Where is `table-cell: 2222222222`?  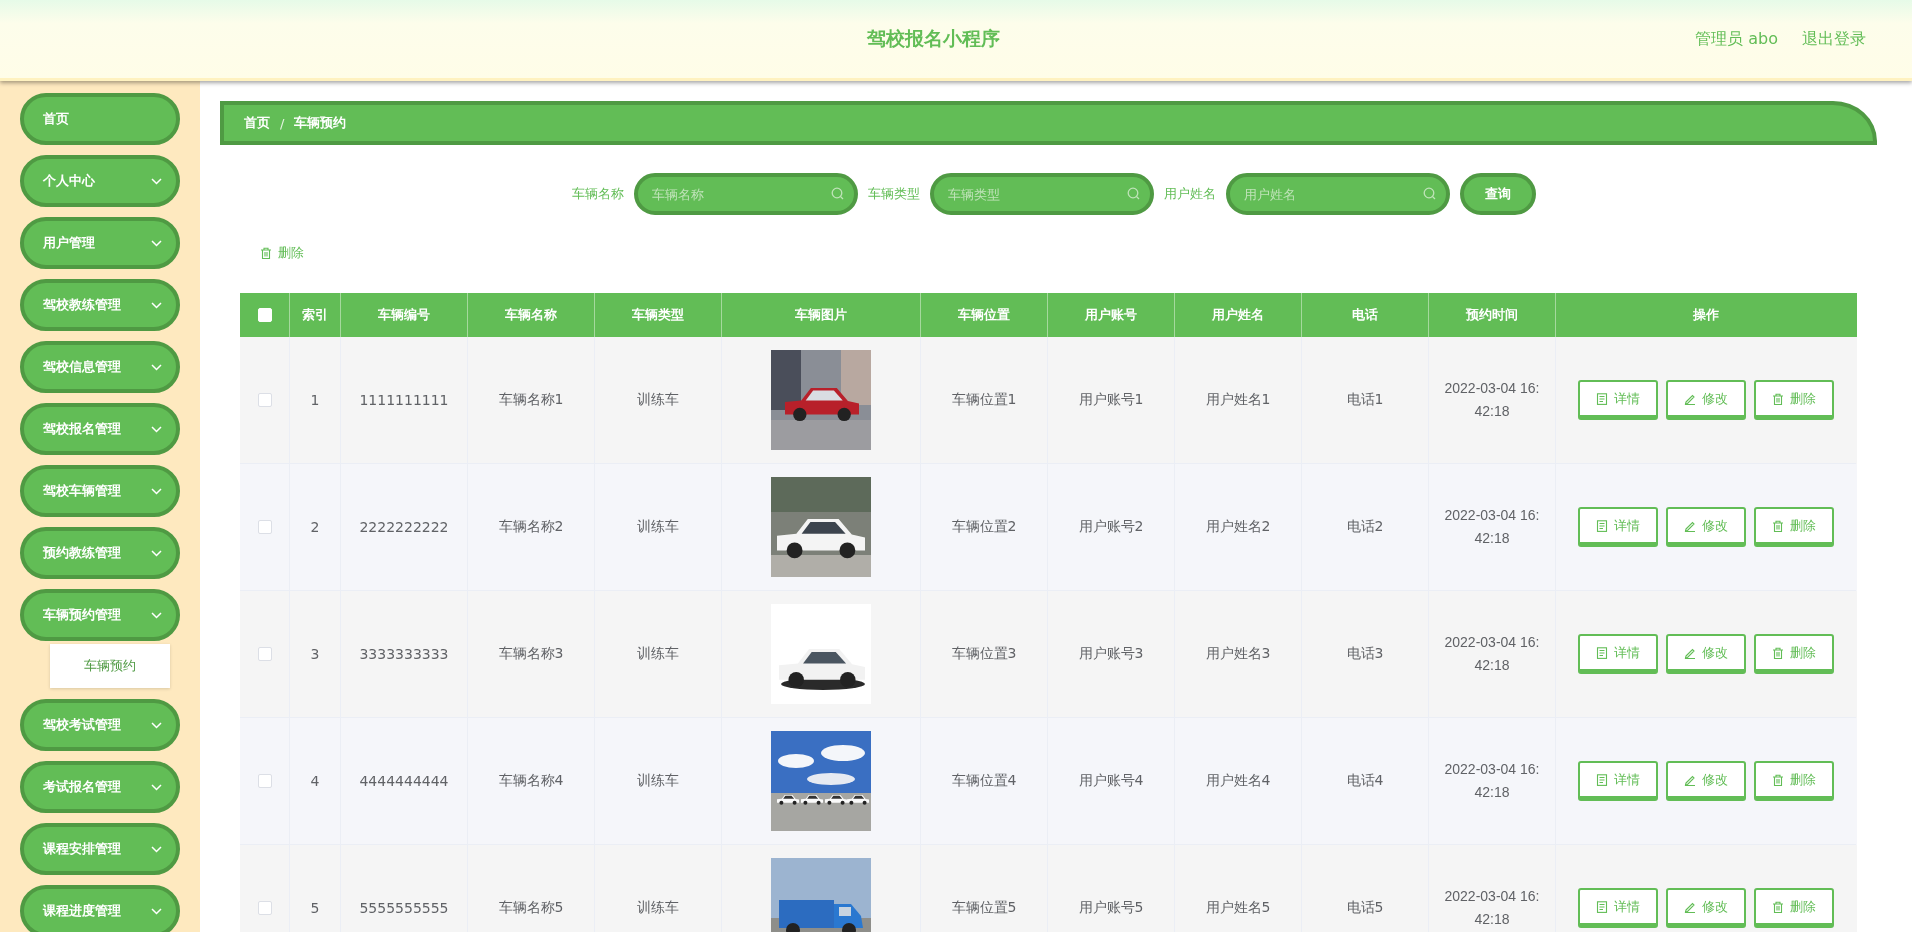 table-cell: 2222222222 is located at coordinates (404, 527).